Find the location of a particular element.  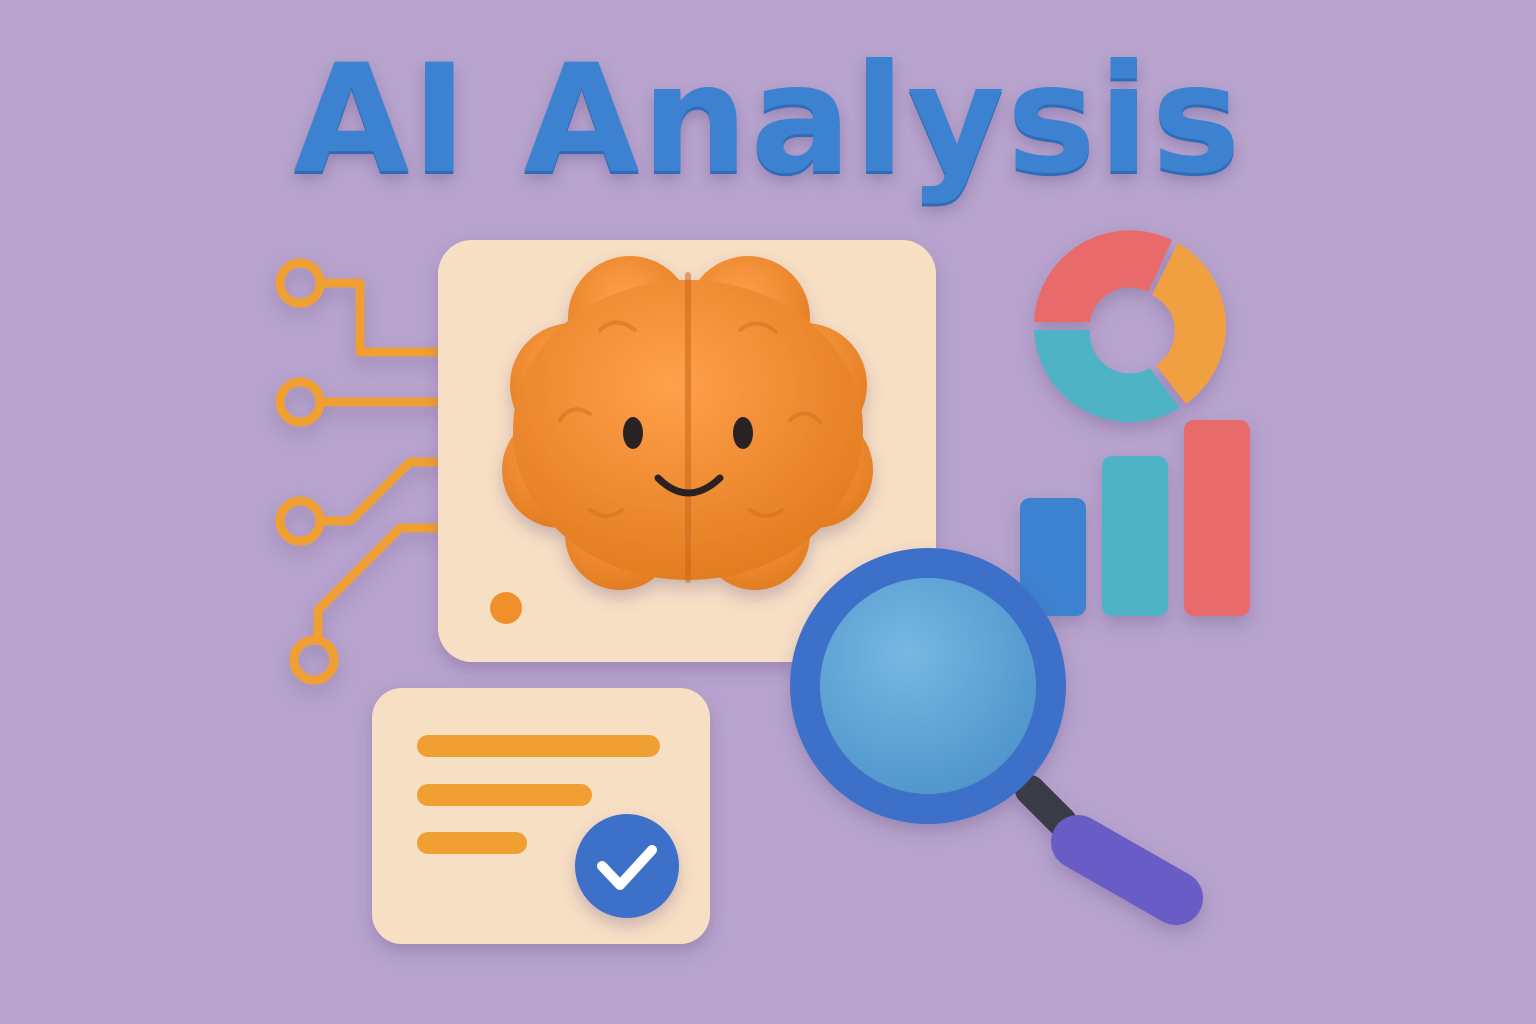

circuit-lines-icon is located at coordinates (359, 471).